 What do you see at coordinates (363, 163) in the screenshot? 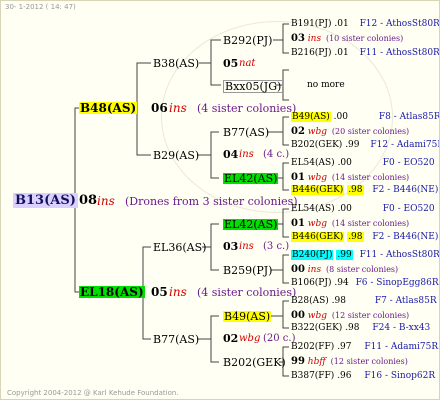
I see `gen4-row-8: EL54(AS) .00 F0 - EO520` at bounding box center [363, 163].